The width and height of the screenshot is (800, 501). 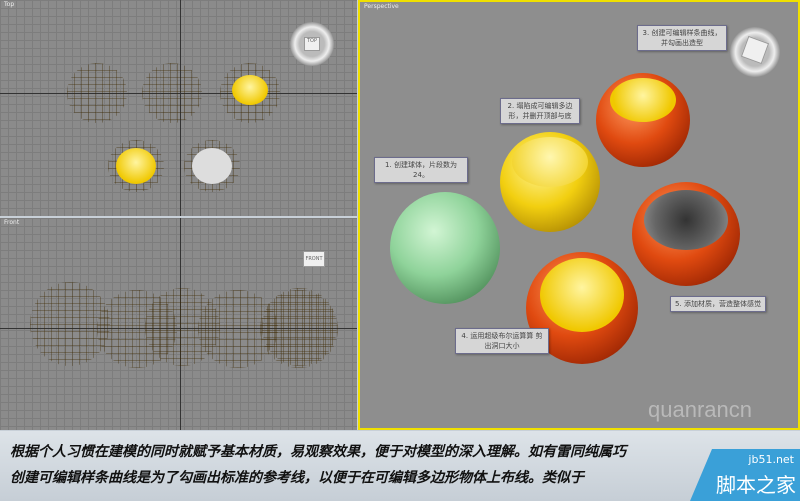 I want to click on callout-step-1: 1. 创建球体，片段数为24。, so click(x=421, y=170).